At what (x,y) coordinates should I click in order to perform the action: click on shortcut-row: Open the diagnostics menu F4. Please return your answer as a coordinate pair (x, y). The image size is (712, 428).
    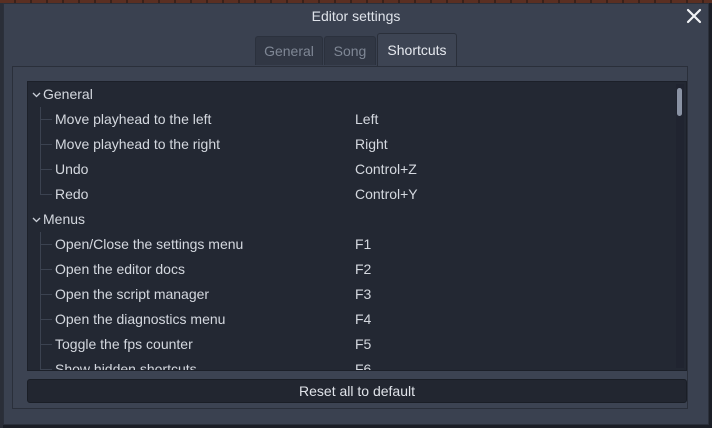
    Looking at the image, I should click on (348, 319).